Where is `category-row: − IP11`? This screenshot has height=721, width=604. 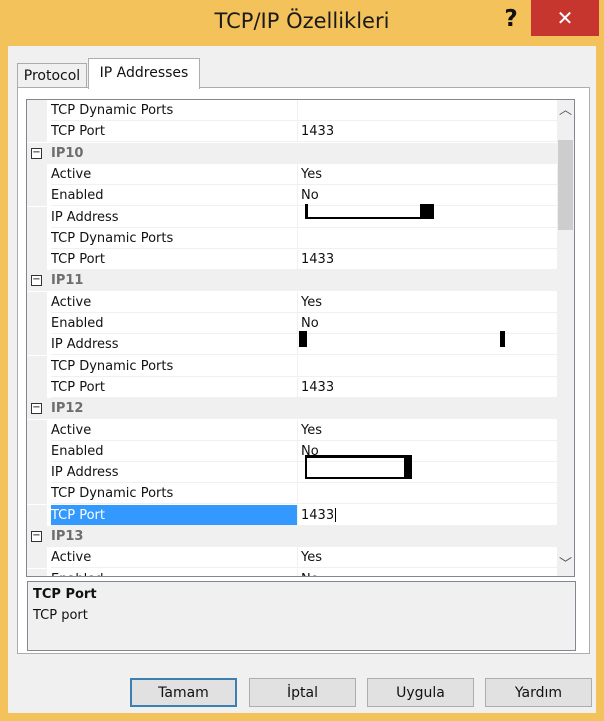 category-row: − IP11 is located at coordinates (292, 281).